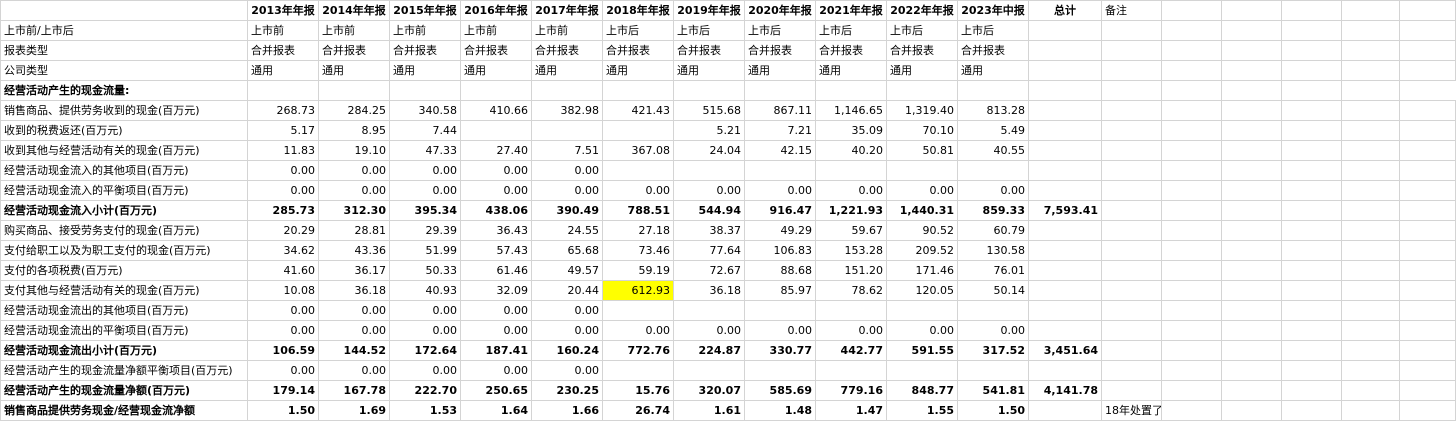 The height and width of the screenshot is (421, 1456). I want to click on value-cell: 85.97, so click(780, 290).